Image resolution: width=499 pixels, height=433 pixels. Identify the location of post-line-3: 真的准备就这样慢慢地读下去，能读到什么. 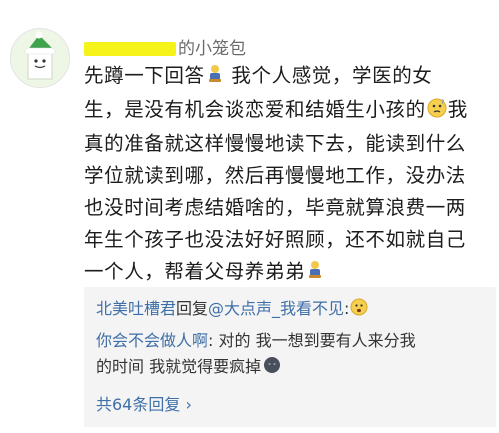
(275, 143).